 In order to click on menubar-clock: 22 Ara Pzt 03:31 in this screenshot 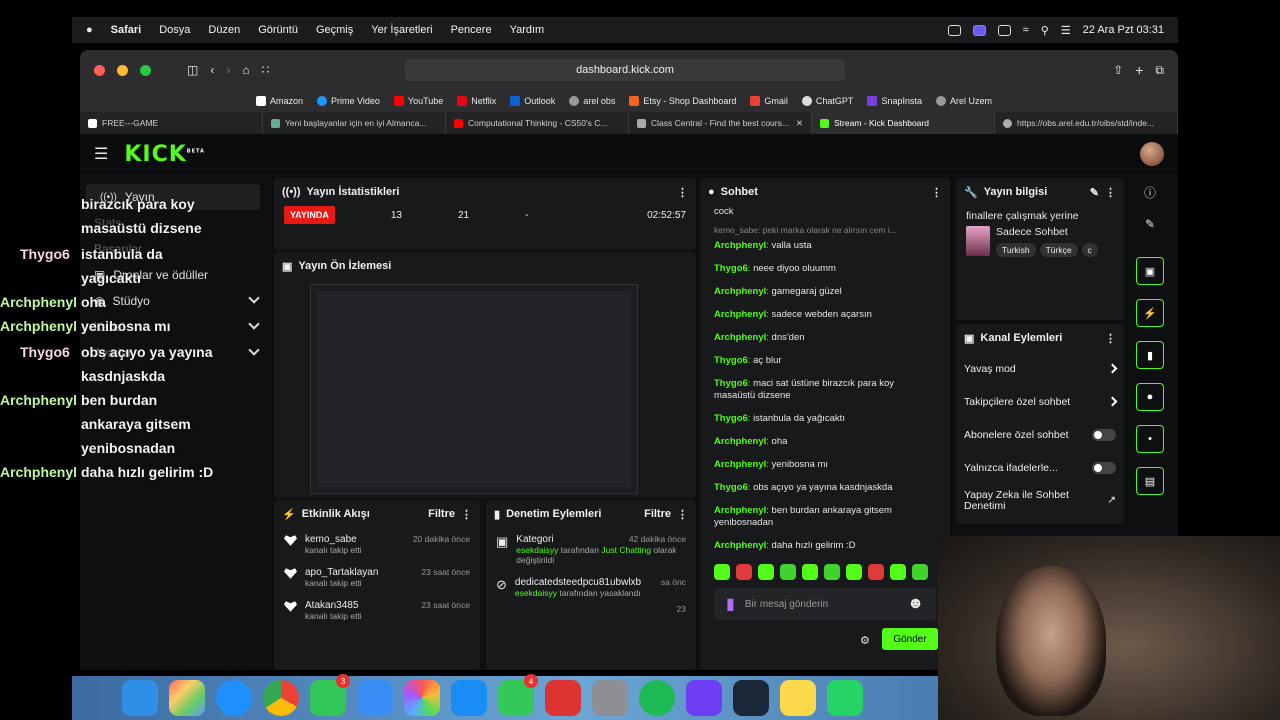, I will do `click(1123, 30)`.